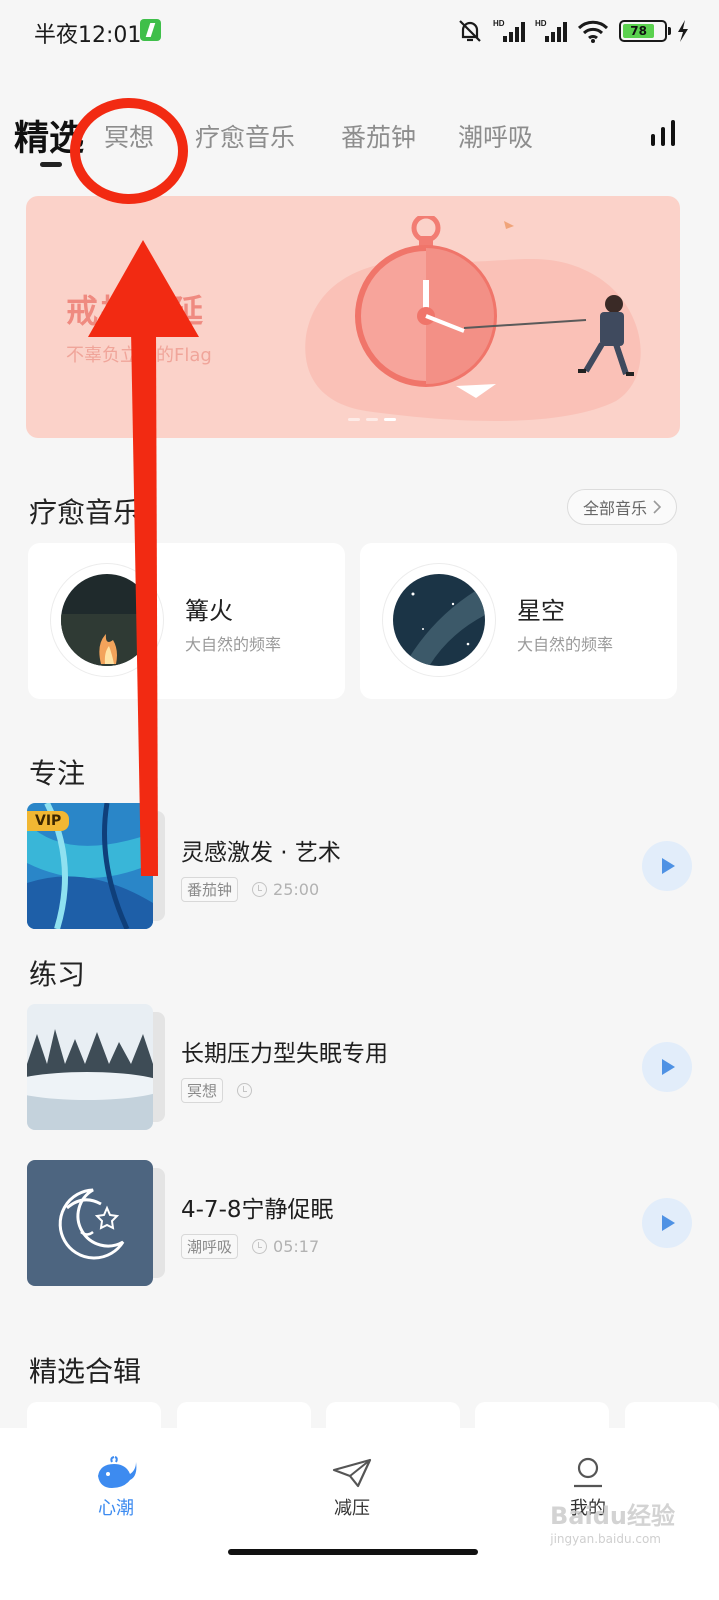 The image size is (719, 1600). Describe the element at coordinates (136, 311) in the screenshot. I see `banner-title: 戒掉拖延` at that location.